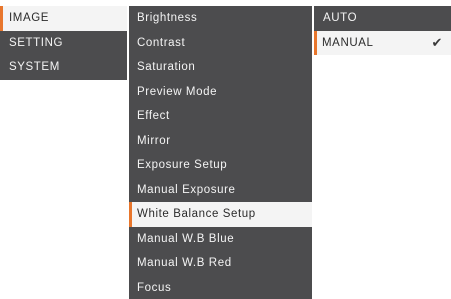 This screenshot has height=299, width=451. What do you see at coordinates (382, 18) in the screenshot?
I see `option-auto: AUTO` at bounding box center [382, 18].